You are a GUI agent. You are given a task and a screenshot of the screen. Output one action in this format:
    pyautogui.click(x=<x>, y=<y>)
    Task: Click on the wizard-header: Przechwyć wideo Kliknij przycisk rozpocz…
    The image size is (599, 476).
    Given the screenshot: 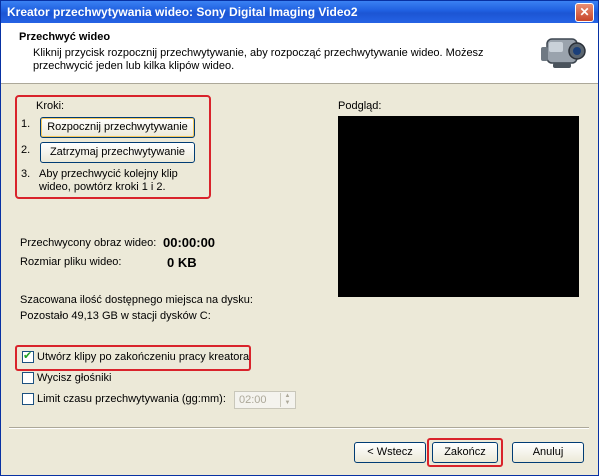 What is the action you would take?
    pyautogui.click(x=299, y=53)
    